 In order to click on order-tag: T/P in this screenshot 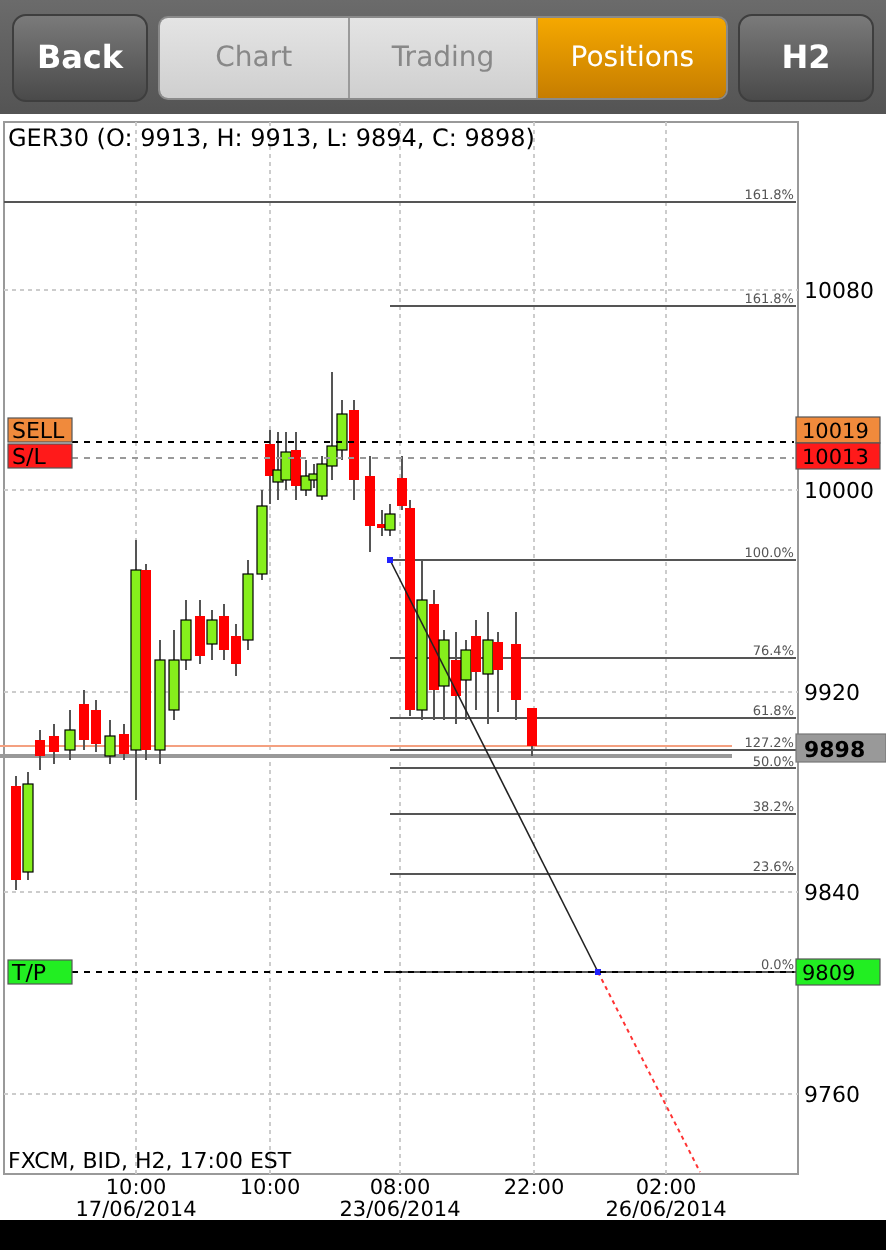, I will do `click(40, 972)`.